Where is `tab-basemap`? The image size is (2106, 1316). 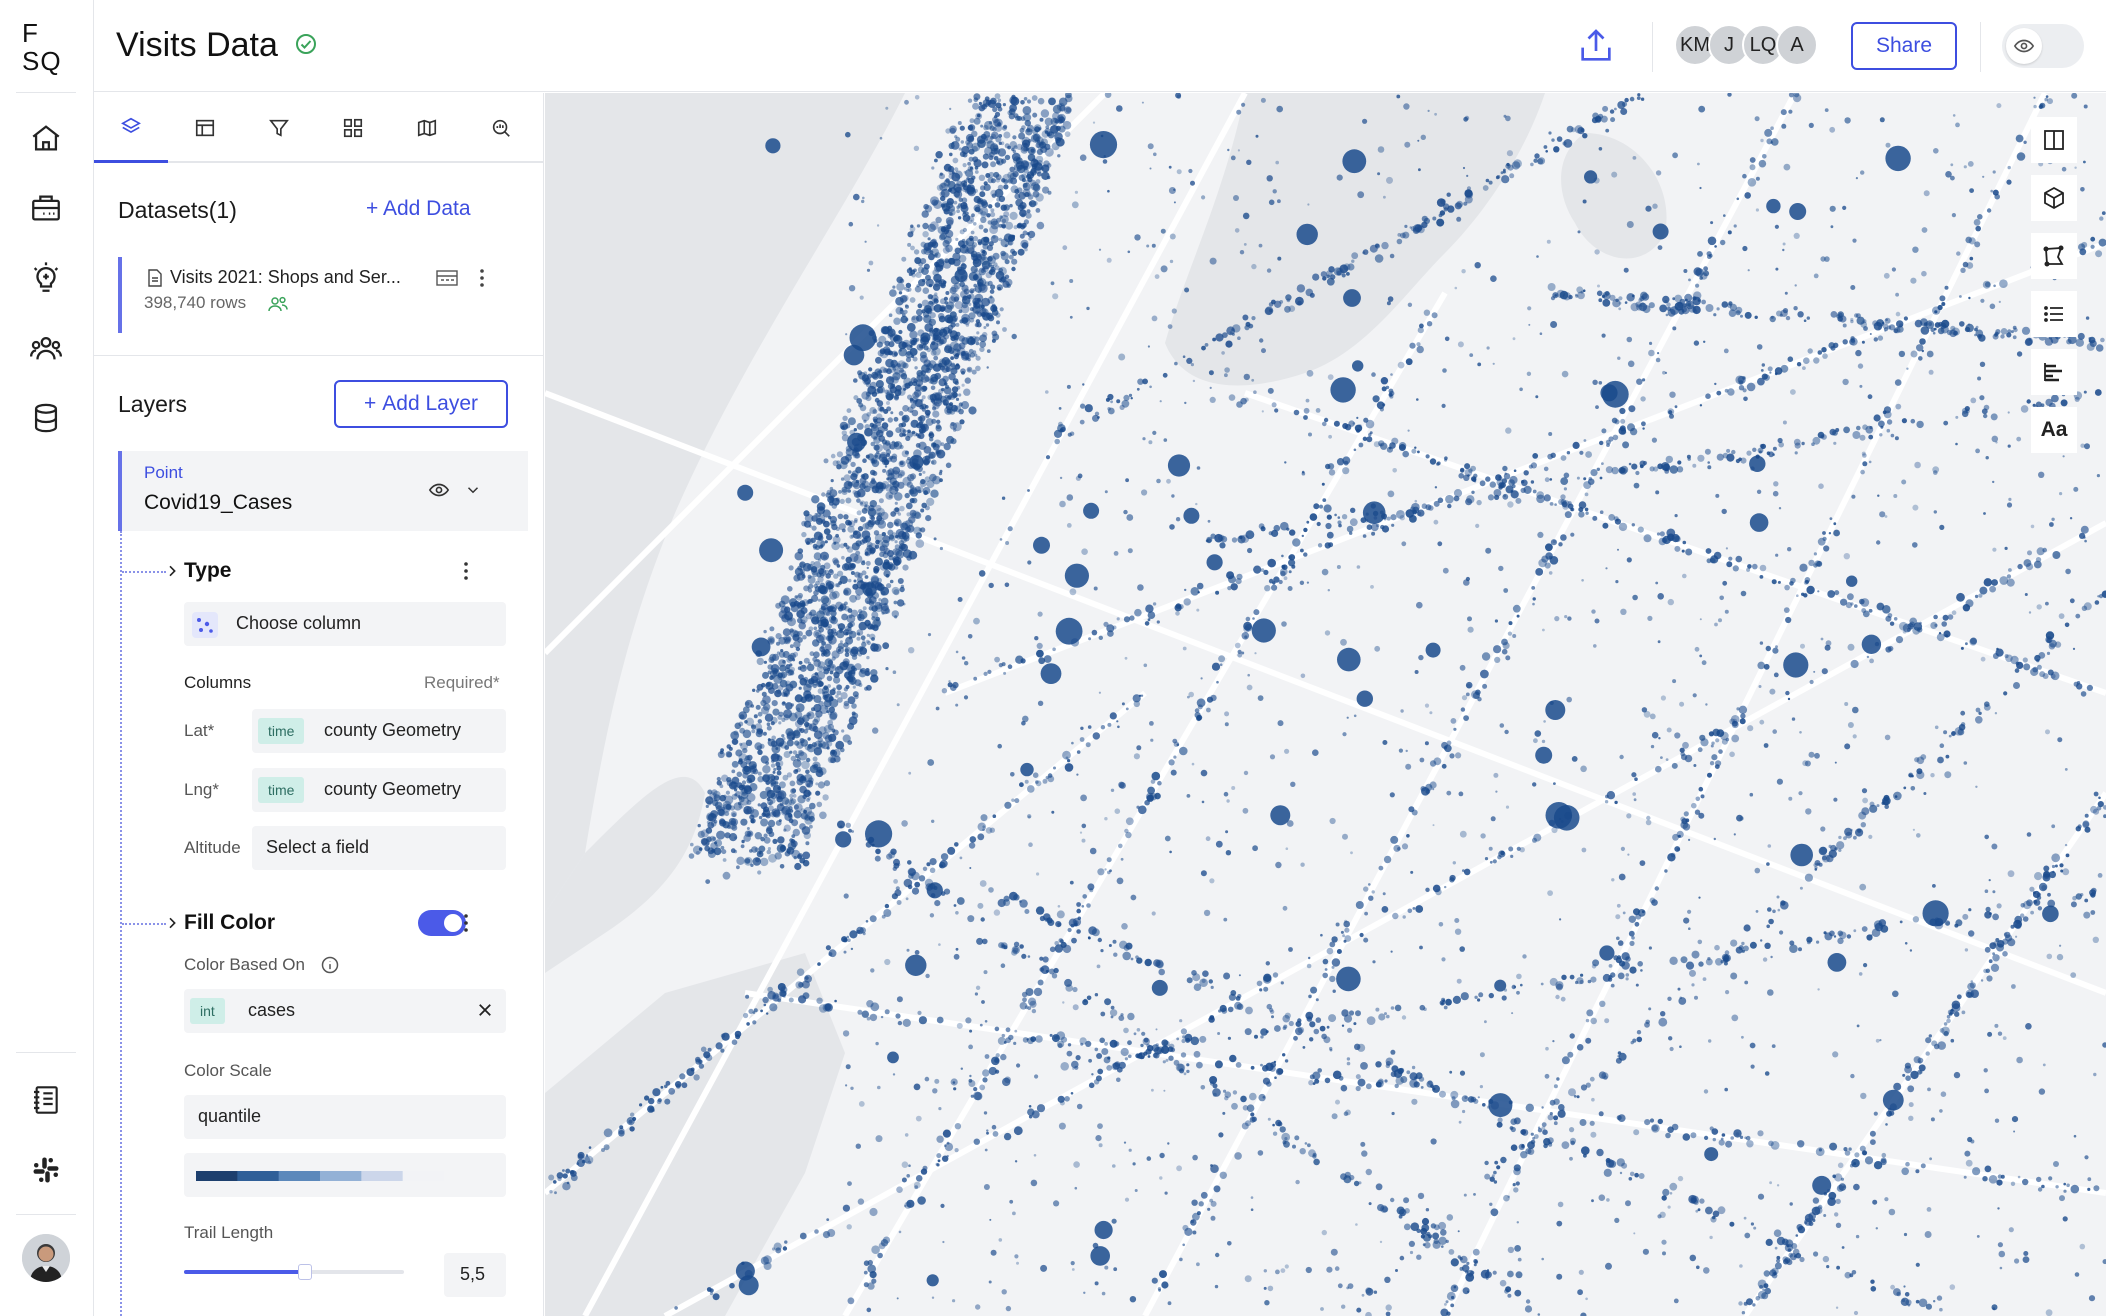
tab-basemap is located at coordinates (427, 128).